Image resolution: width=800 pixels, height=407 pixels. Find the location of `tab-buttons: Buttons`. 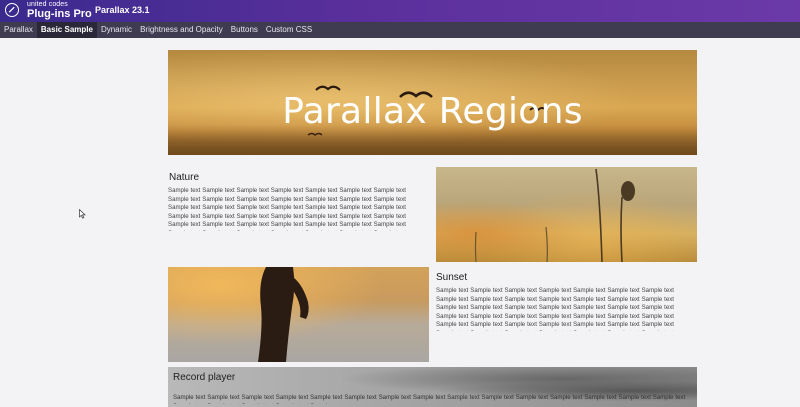

tab-buttons: Buttons is located at coordinates (244, 30).